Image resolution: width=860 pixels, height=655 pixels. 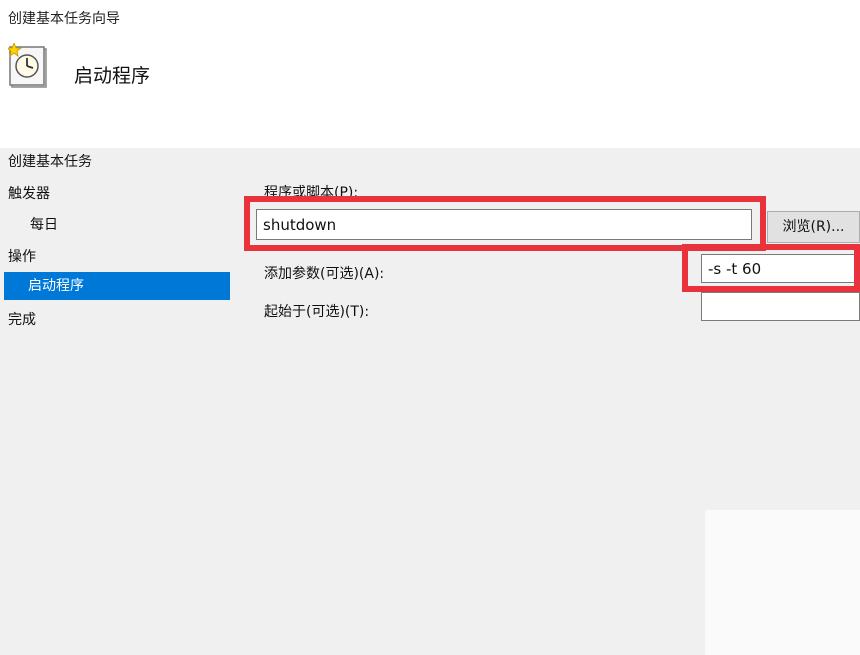 What do you see at coordinates (311, 193) in the screenshot?
I see `program-label: 程序或脚本(P):` at bounding box center [311, 193].